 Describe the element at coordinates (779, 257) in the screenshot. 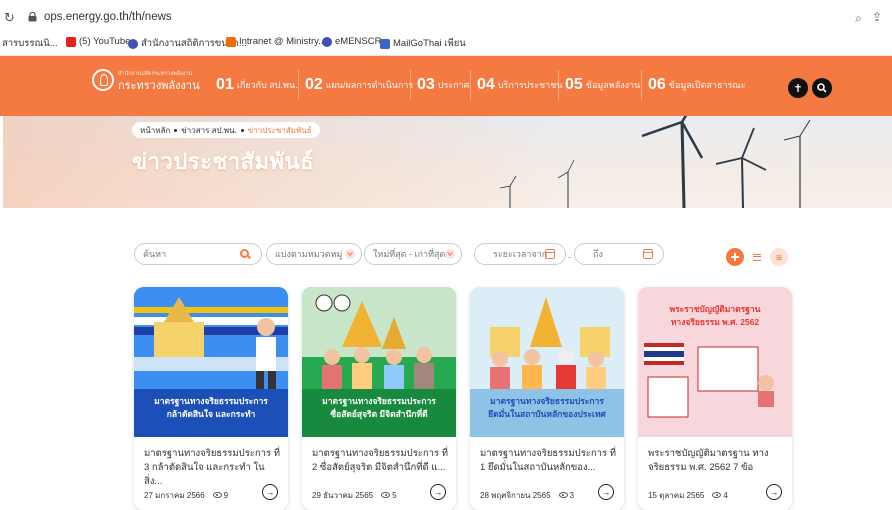

I see `rss-button: ≋` at that location.